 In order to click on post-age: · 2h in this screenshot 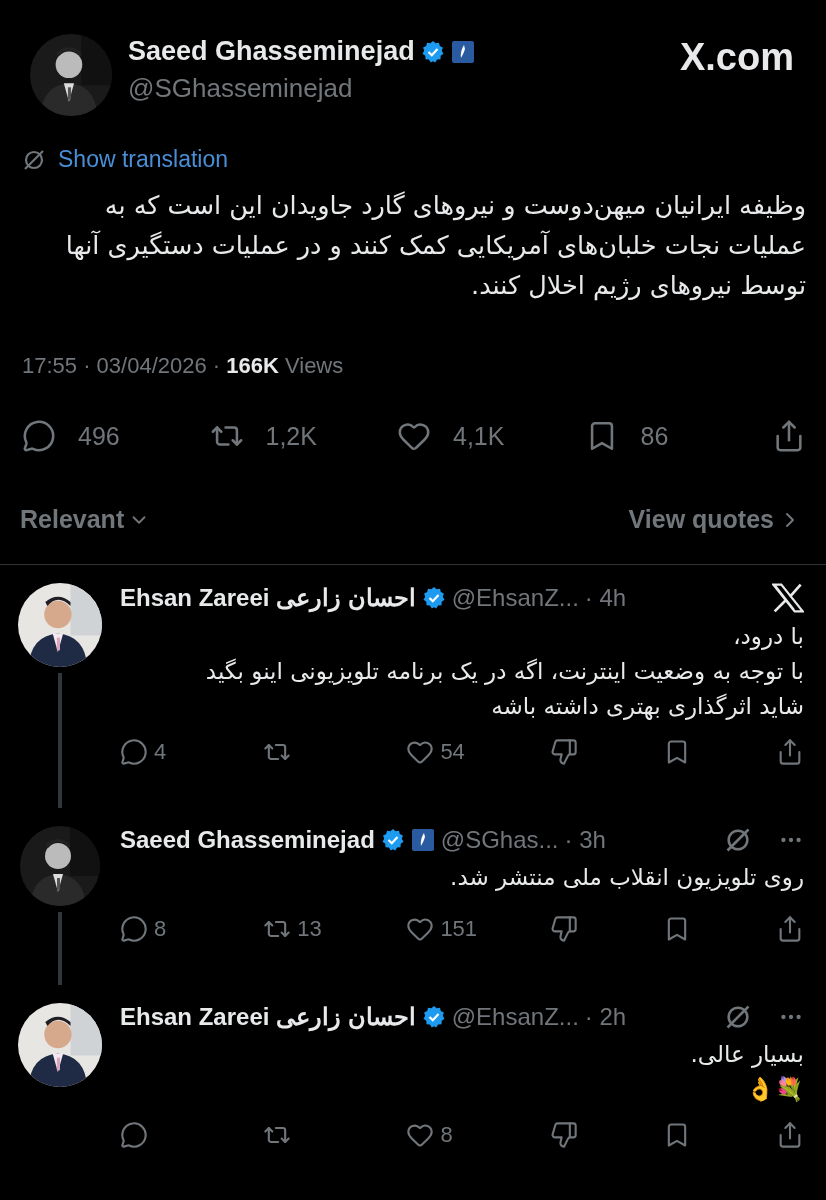, I will do `click(605, 1017)`.